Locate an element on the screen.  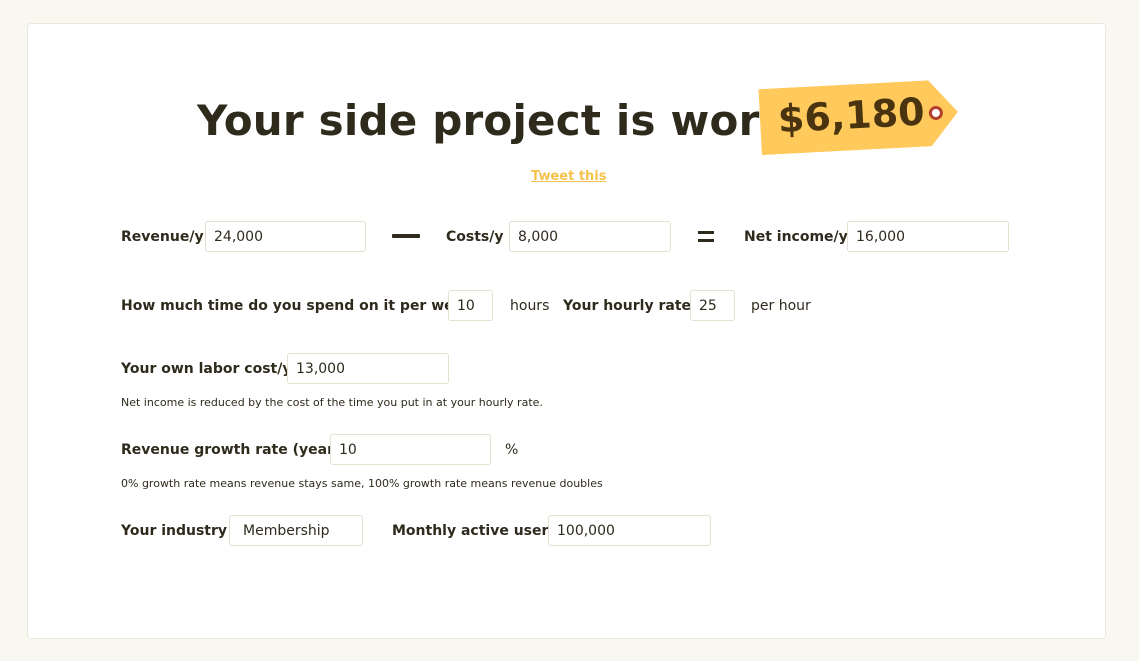
growth-rate-input is located at coordinates (410, 449).